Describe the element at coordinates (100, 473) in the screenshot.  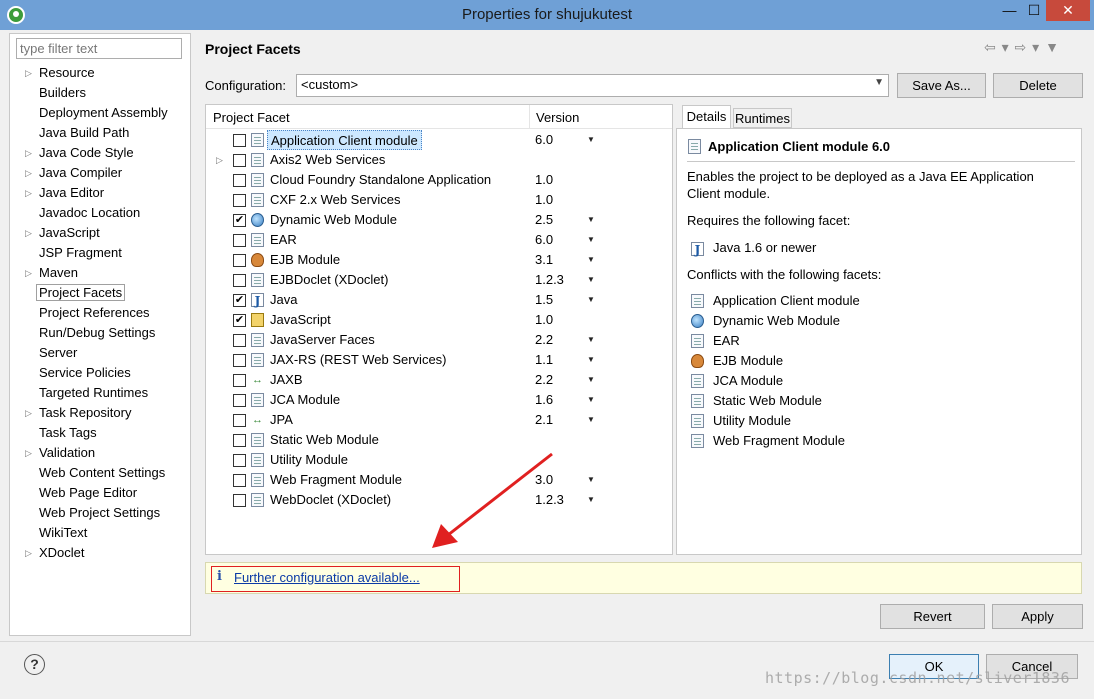
I see `nav-item: Web Content Settings` at that location.